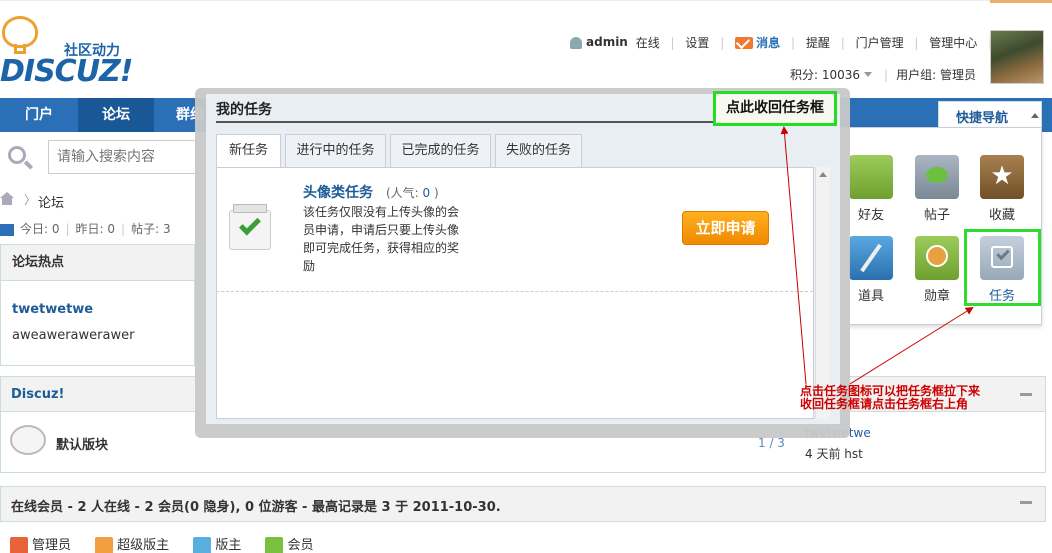 This screenshot has height=553, width=1052. I want to click on annotation-line: 收回任务框请点击任务框右上角, so click(884, 404).